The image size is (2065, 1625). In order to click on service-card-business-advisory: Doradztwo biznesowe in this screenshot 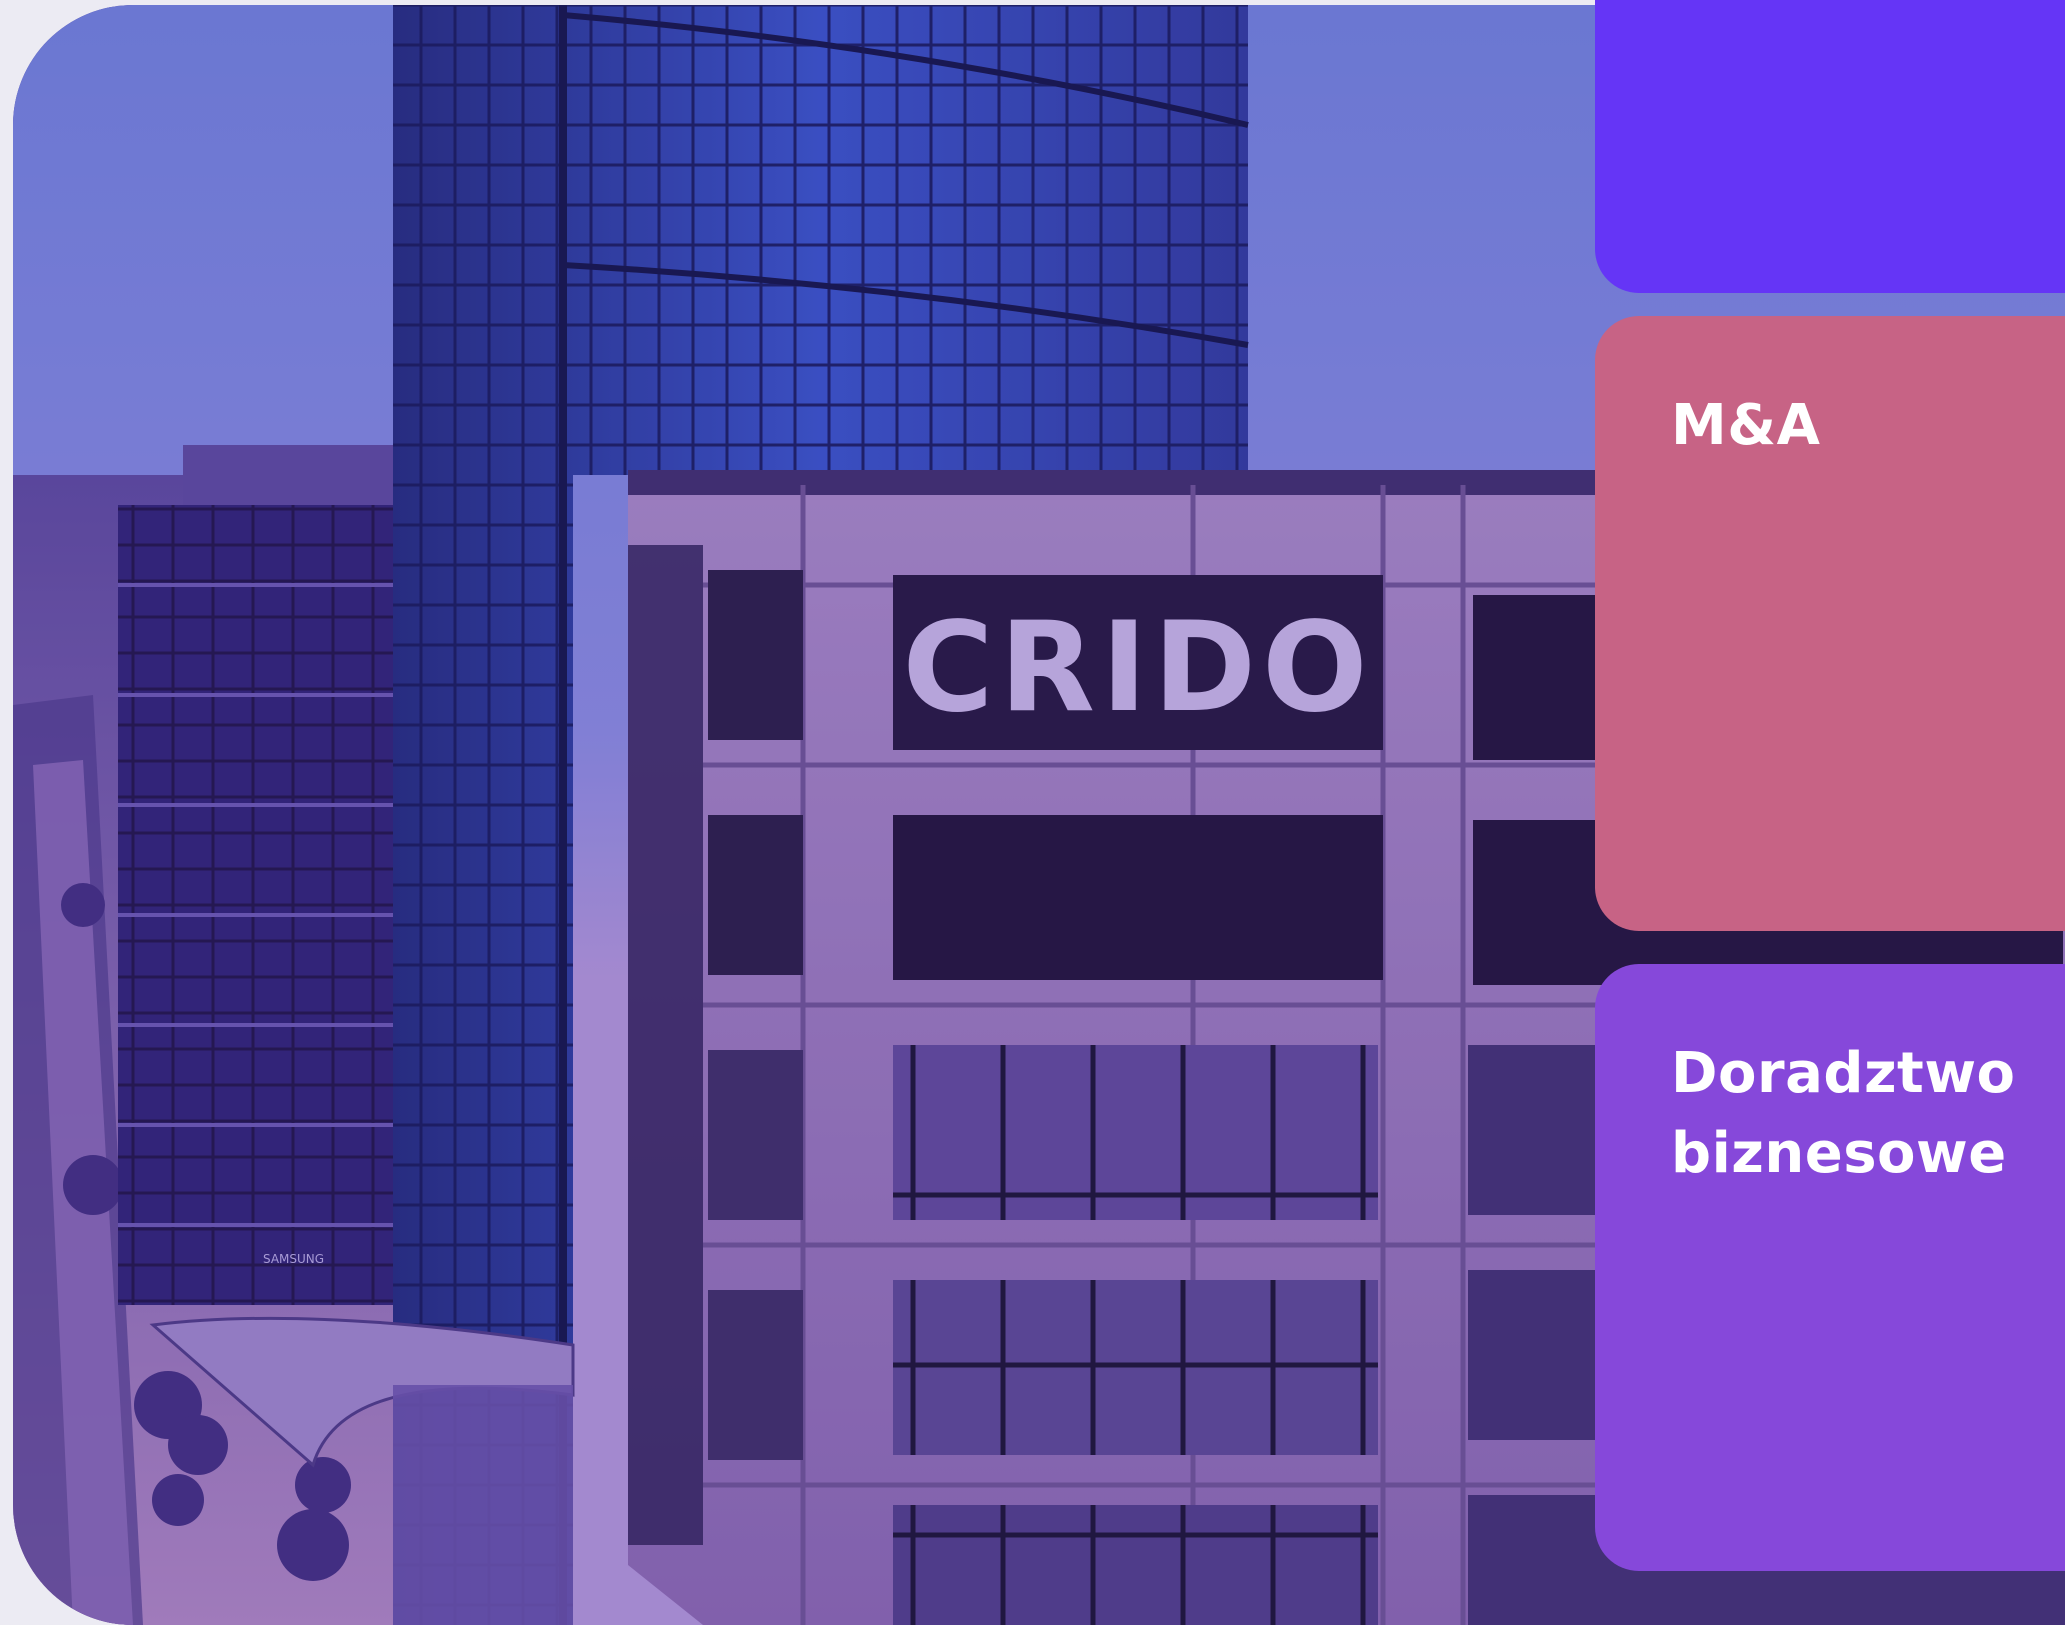, I will do `click(1830, 1267)`.